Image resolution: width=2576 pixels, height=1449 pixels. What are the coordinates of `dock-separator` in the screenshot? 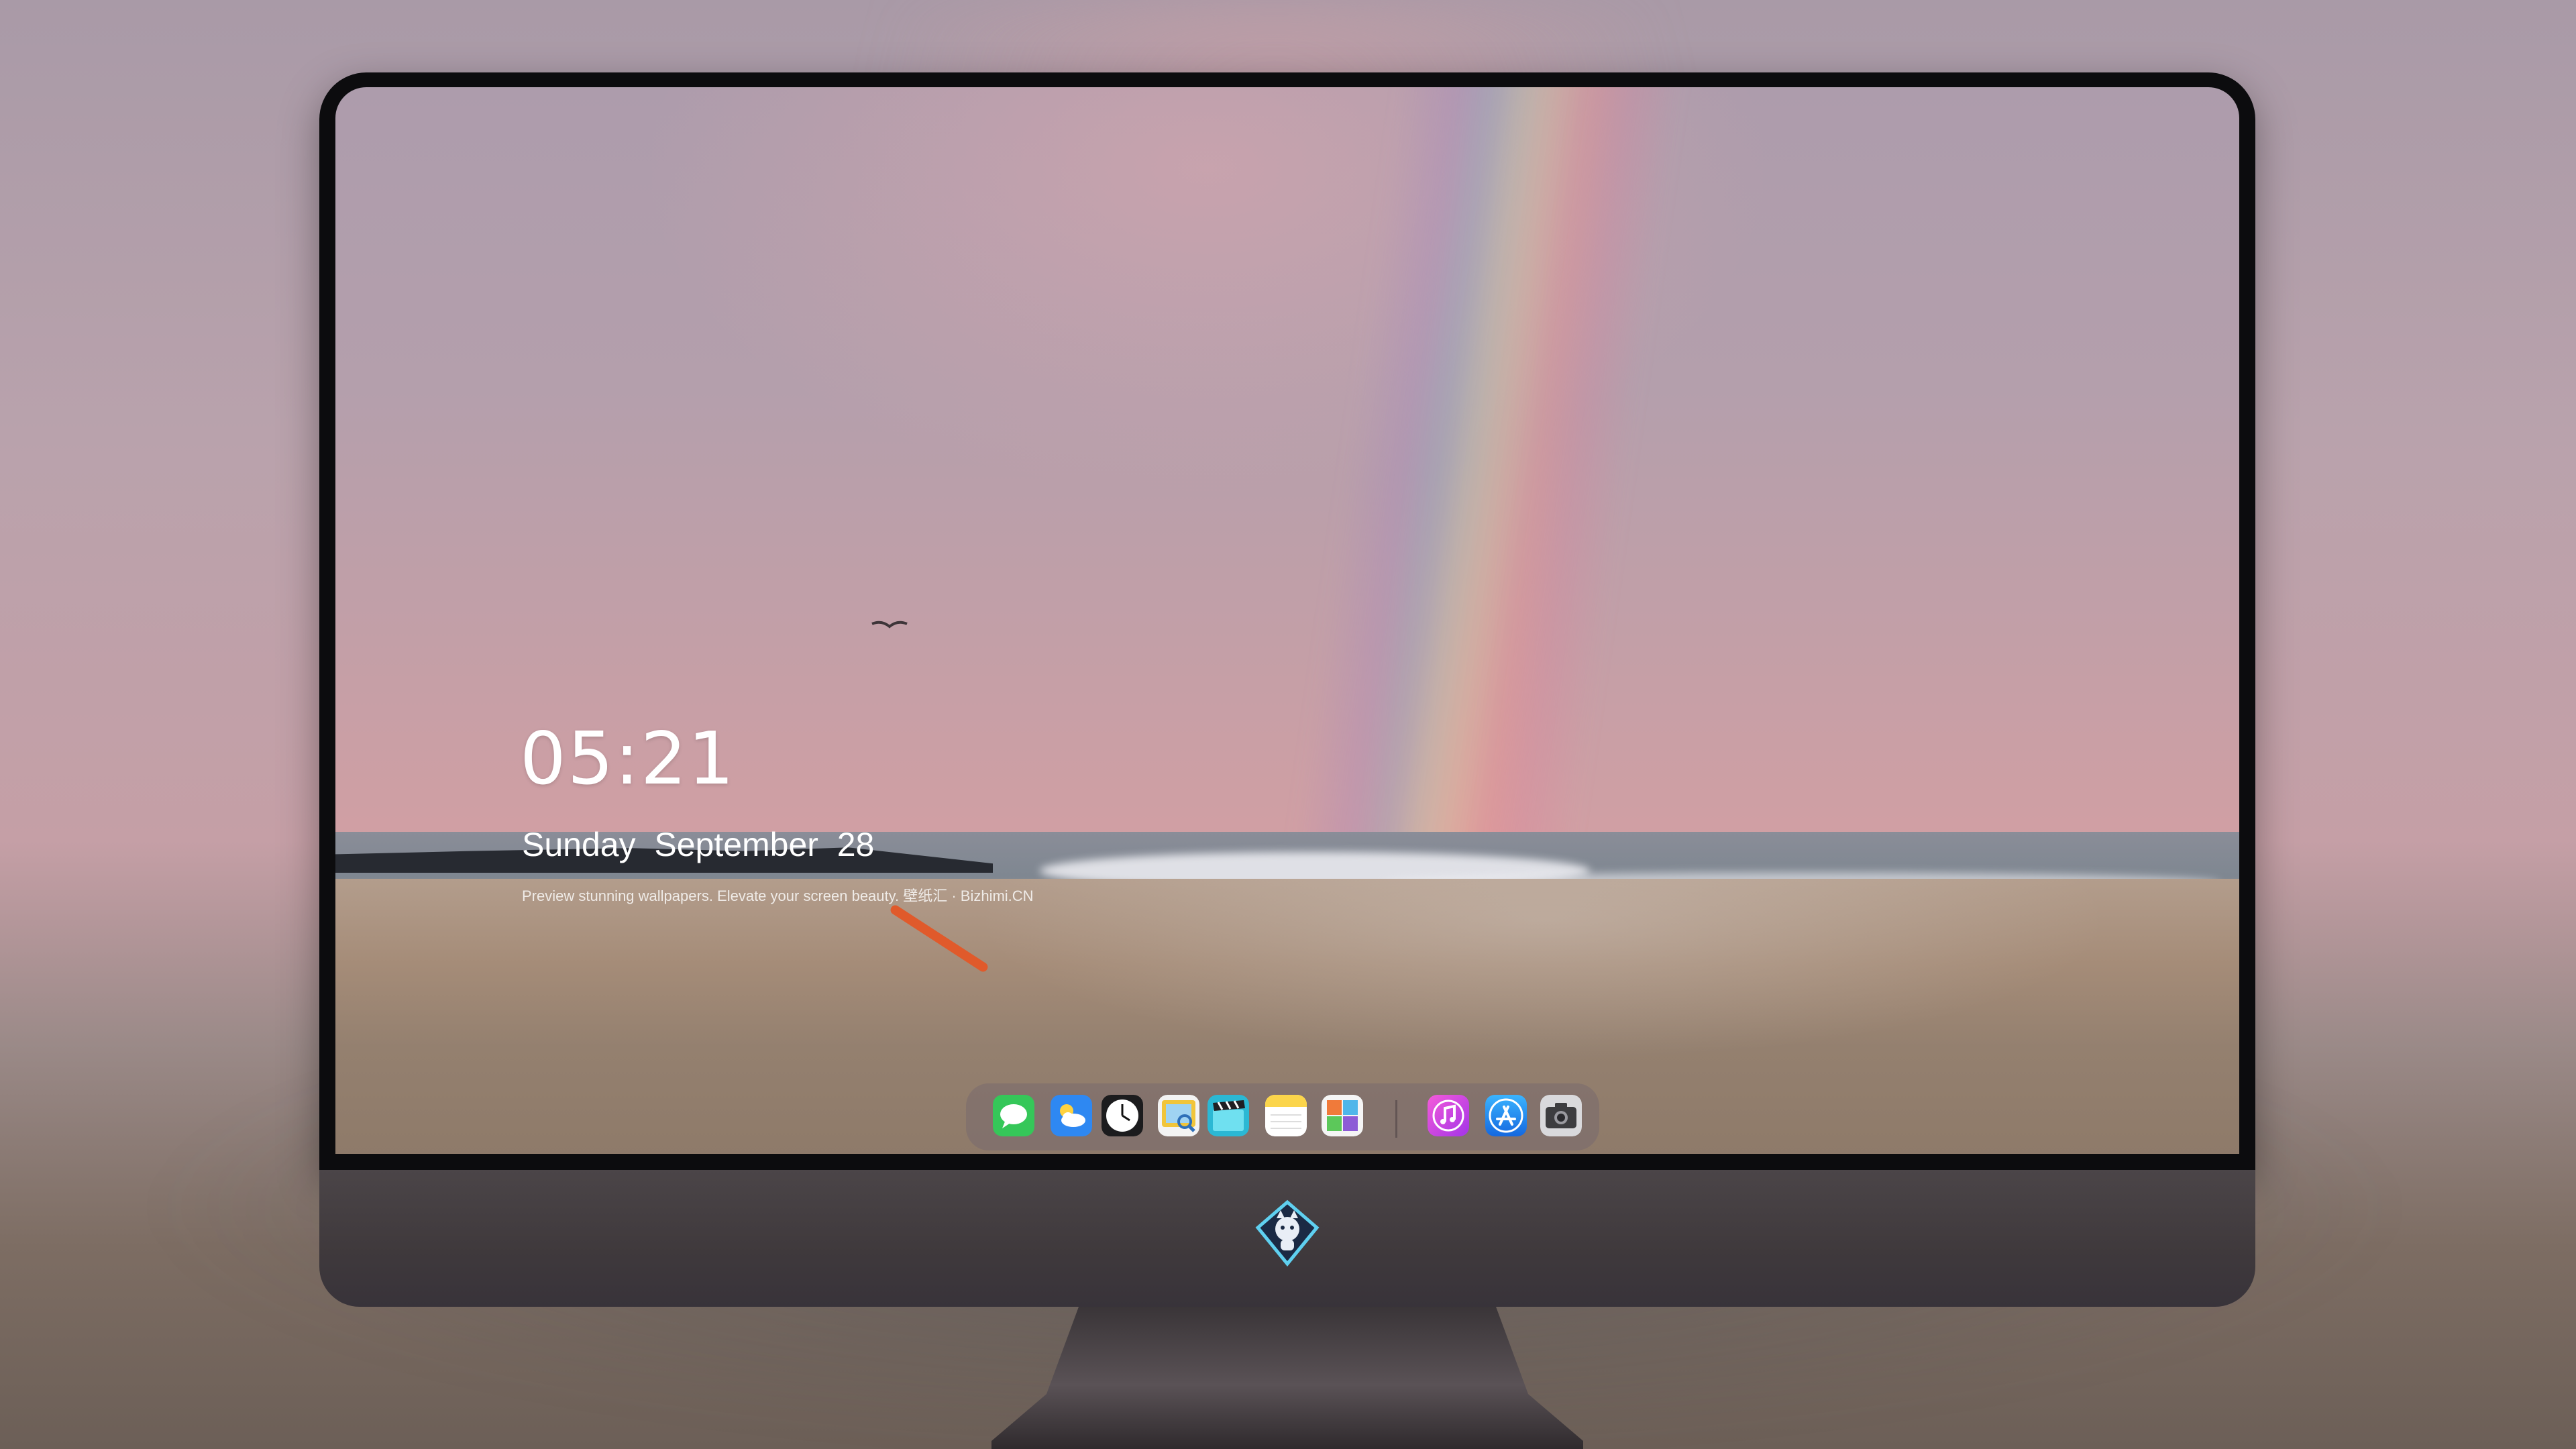 It's located at (1396, 1119).